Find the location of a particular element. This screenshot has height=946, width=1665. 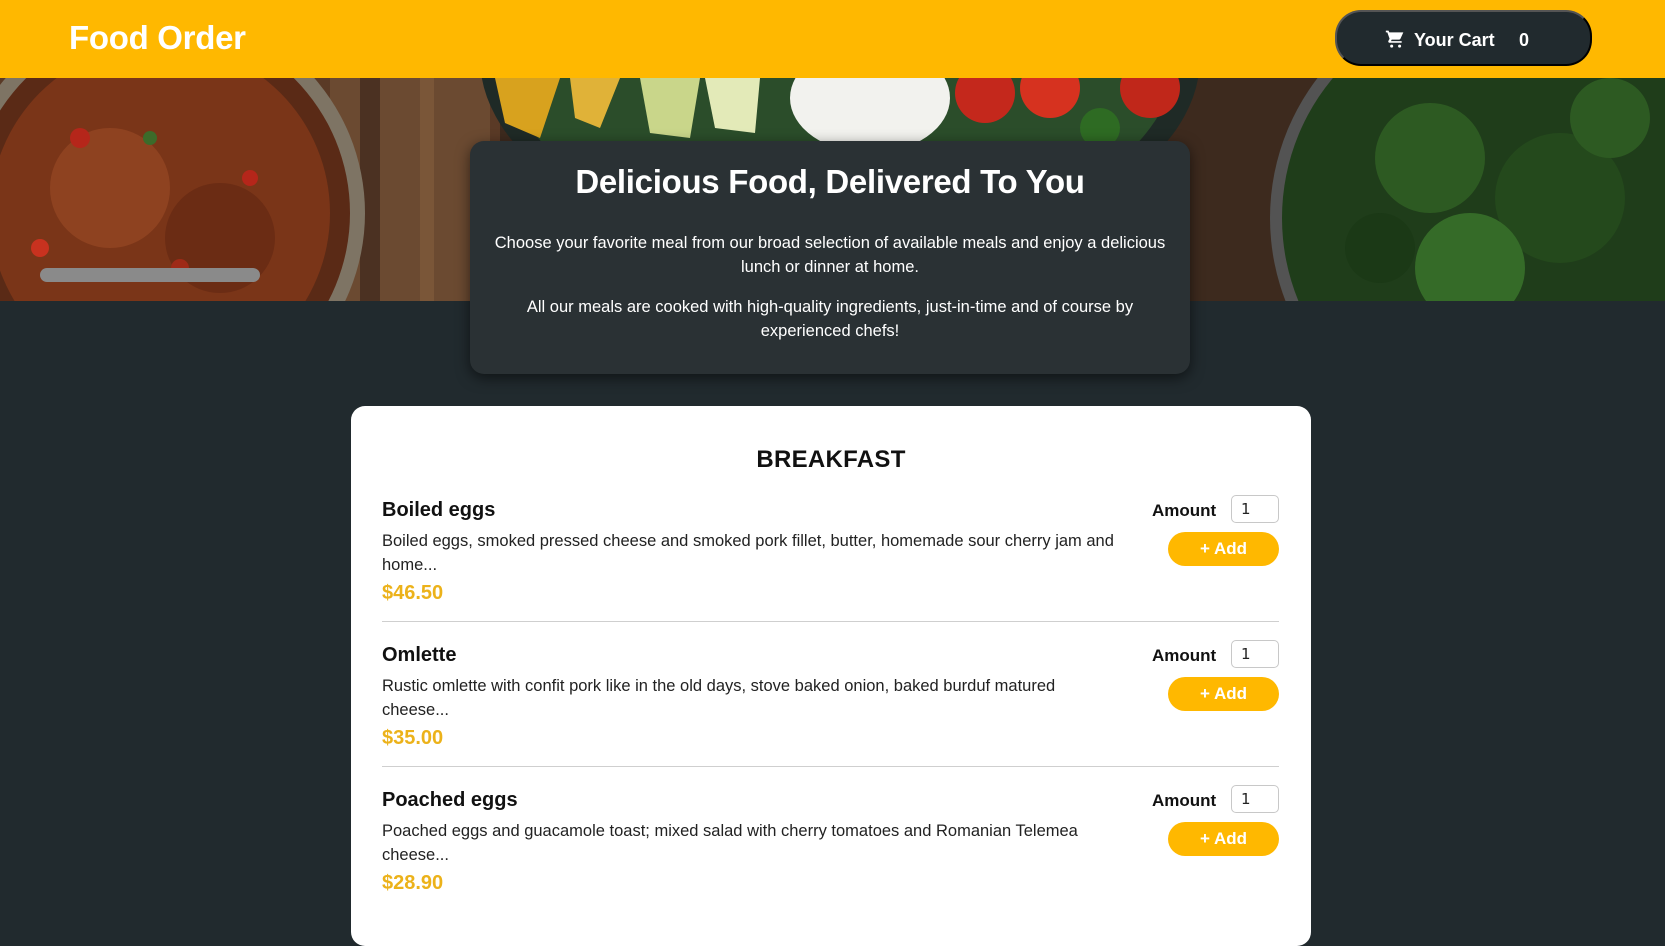

top-bar: Food Order Your Cart 0 is located at coordinates (832, 39).